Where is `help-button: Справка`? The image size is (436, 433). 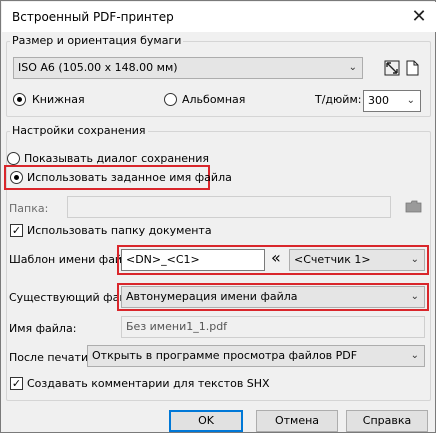
help-button: Справка is located at coordinates (387, 421).